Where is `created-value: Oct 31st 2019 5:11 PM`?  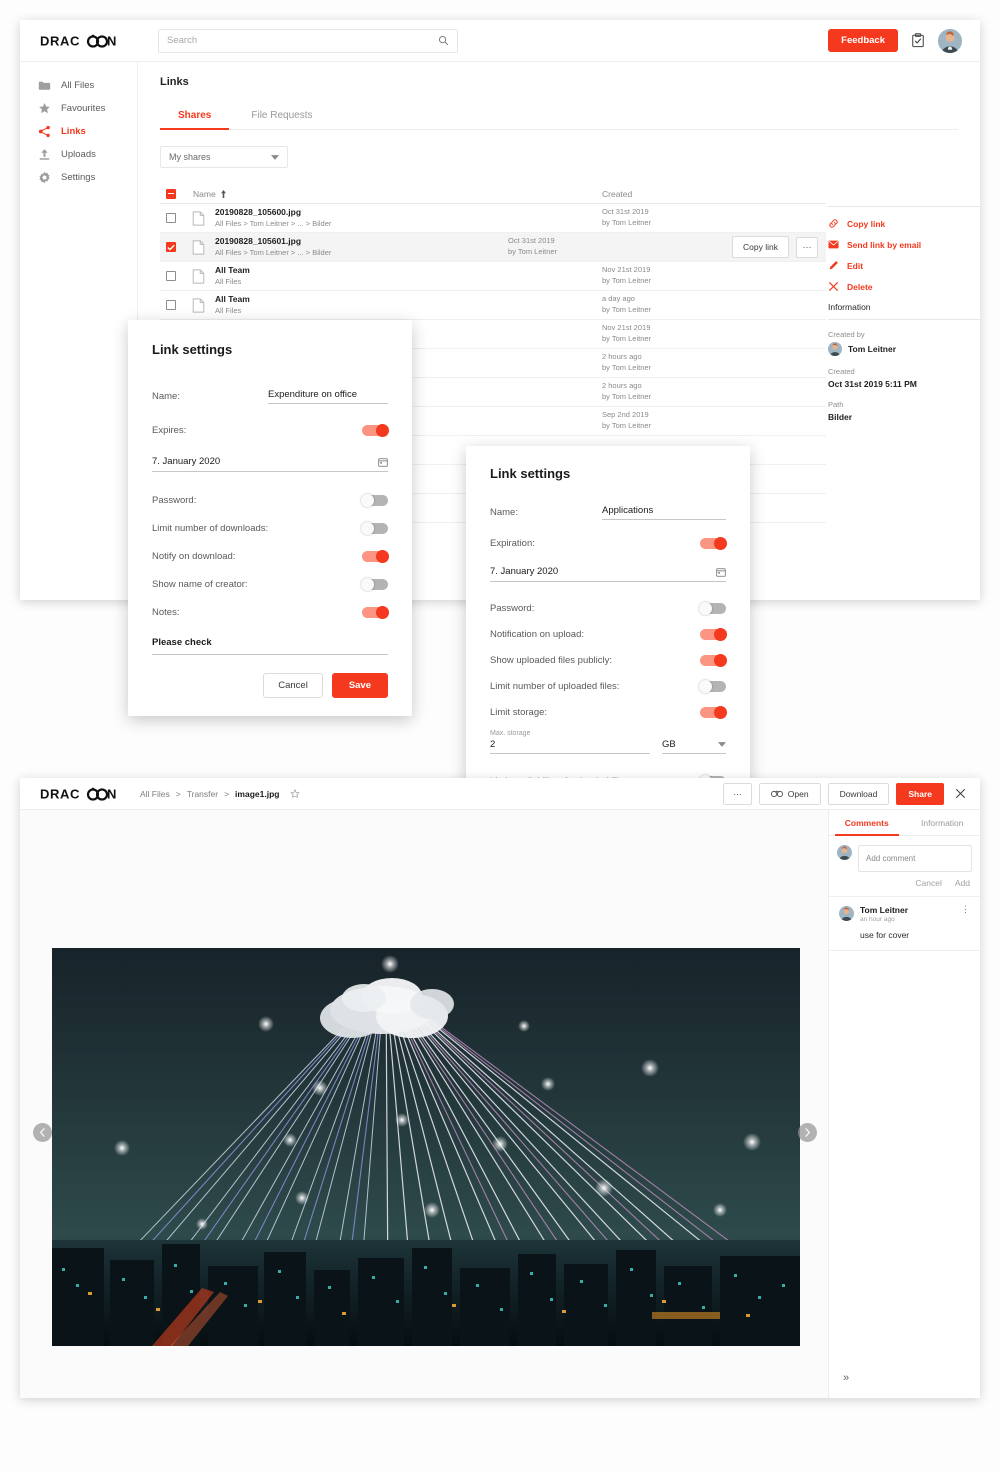 created-value: Oct 31st 2019 5:11 PM is located at coordinates (872, 384).